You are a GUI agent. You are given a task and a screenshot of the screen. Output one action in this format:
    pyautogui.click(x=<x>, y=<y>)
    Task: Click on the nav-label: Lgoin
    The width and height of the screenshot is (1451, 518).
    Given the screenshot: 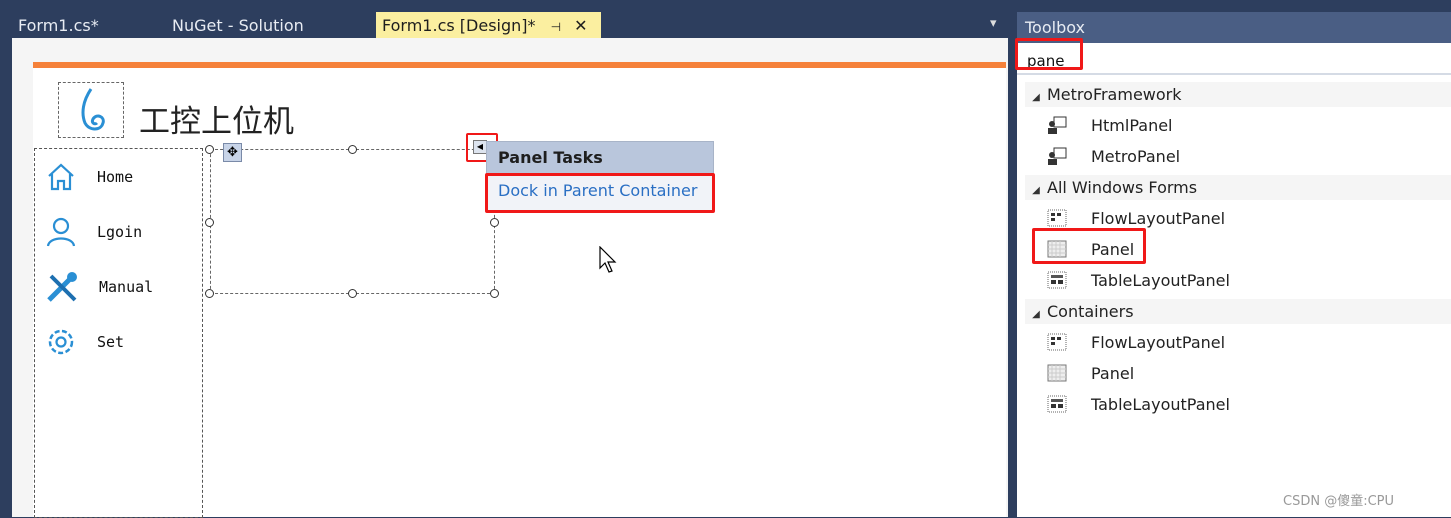 What is the action you would take?
    pyautogui.click(x=120, y=232)
    